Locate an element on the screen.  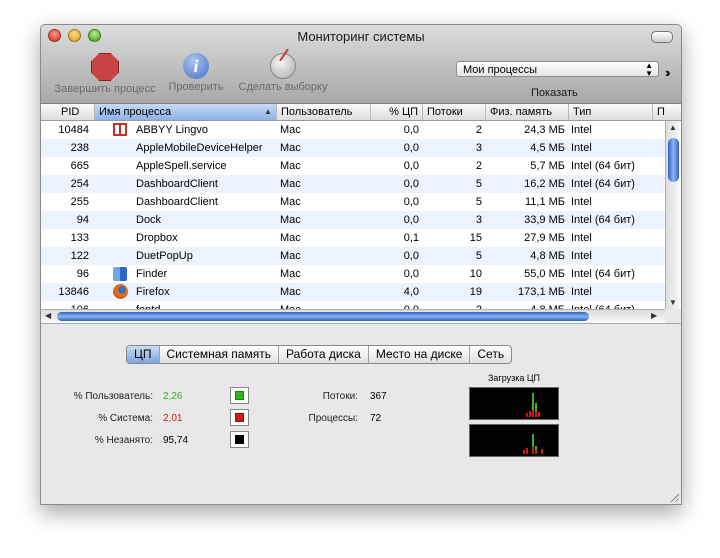
table-row: 94 Dock Mac 0,0 3 33,9 МБ Intel (64 бит) is located at coordinates (353, 220).